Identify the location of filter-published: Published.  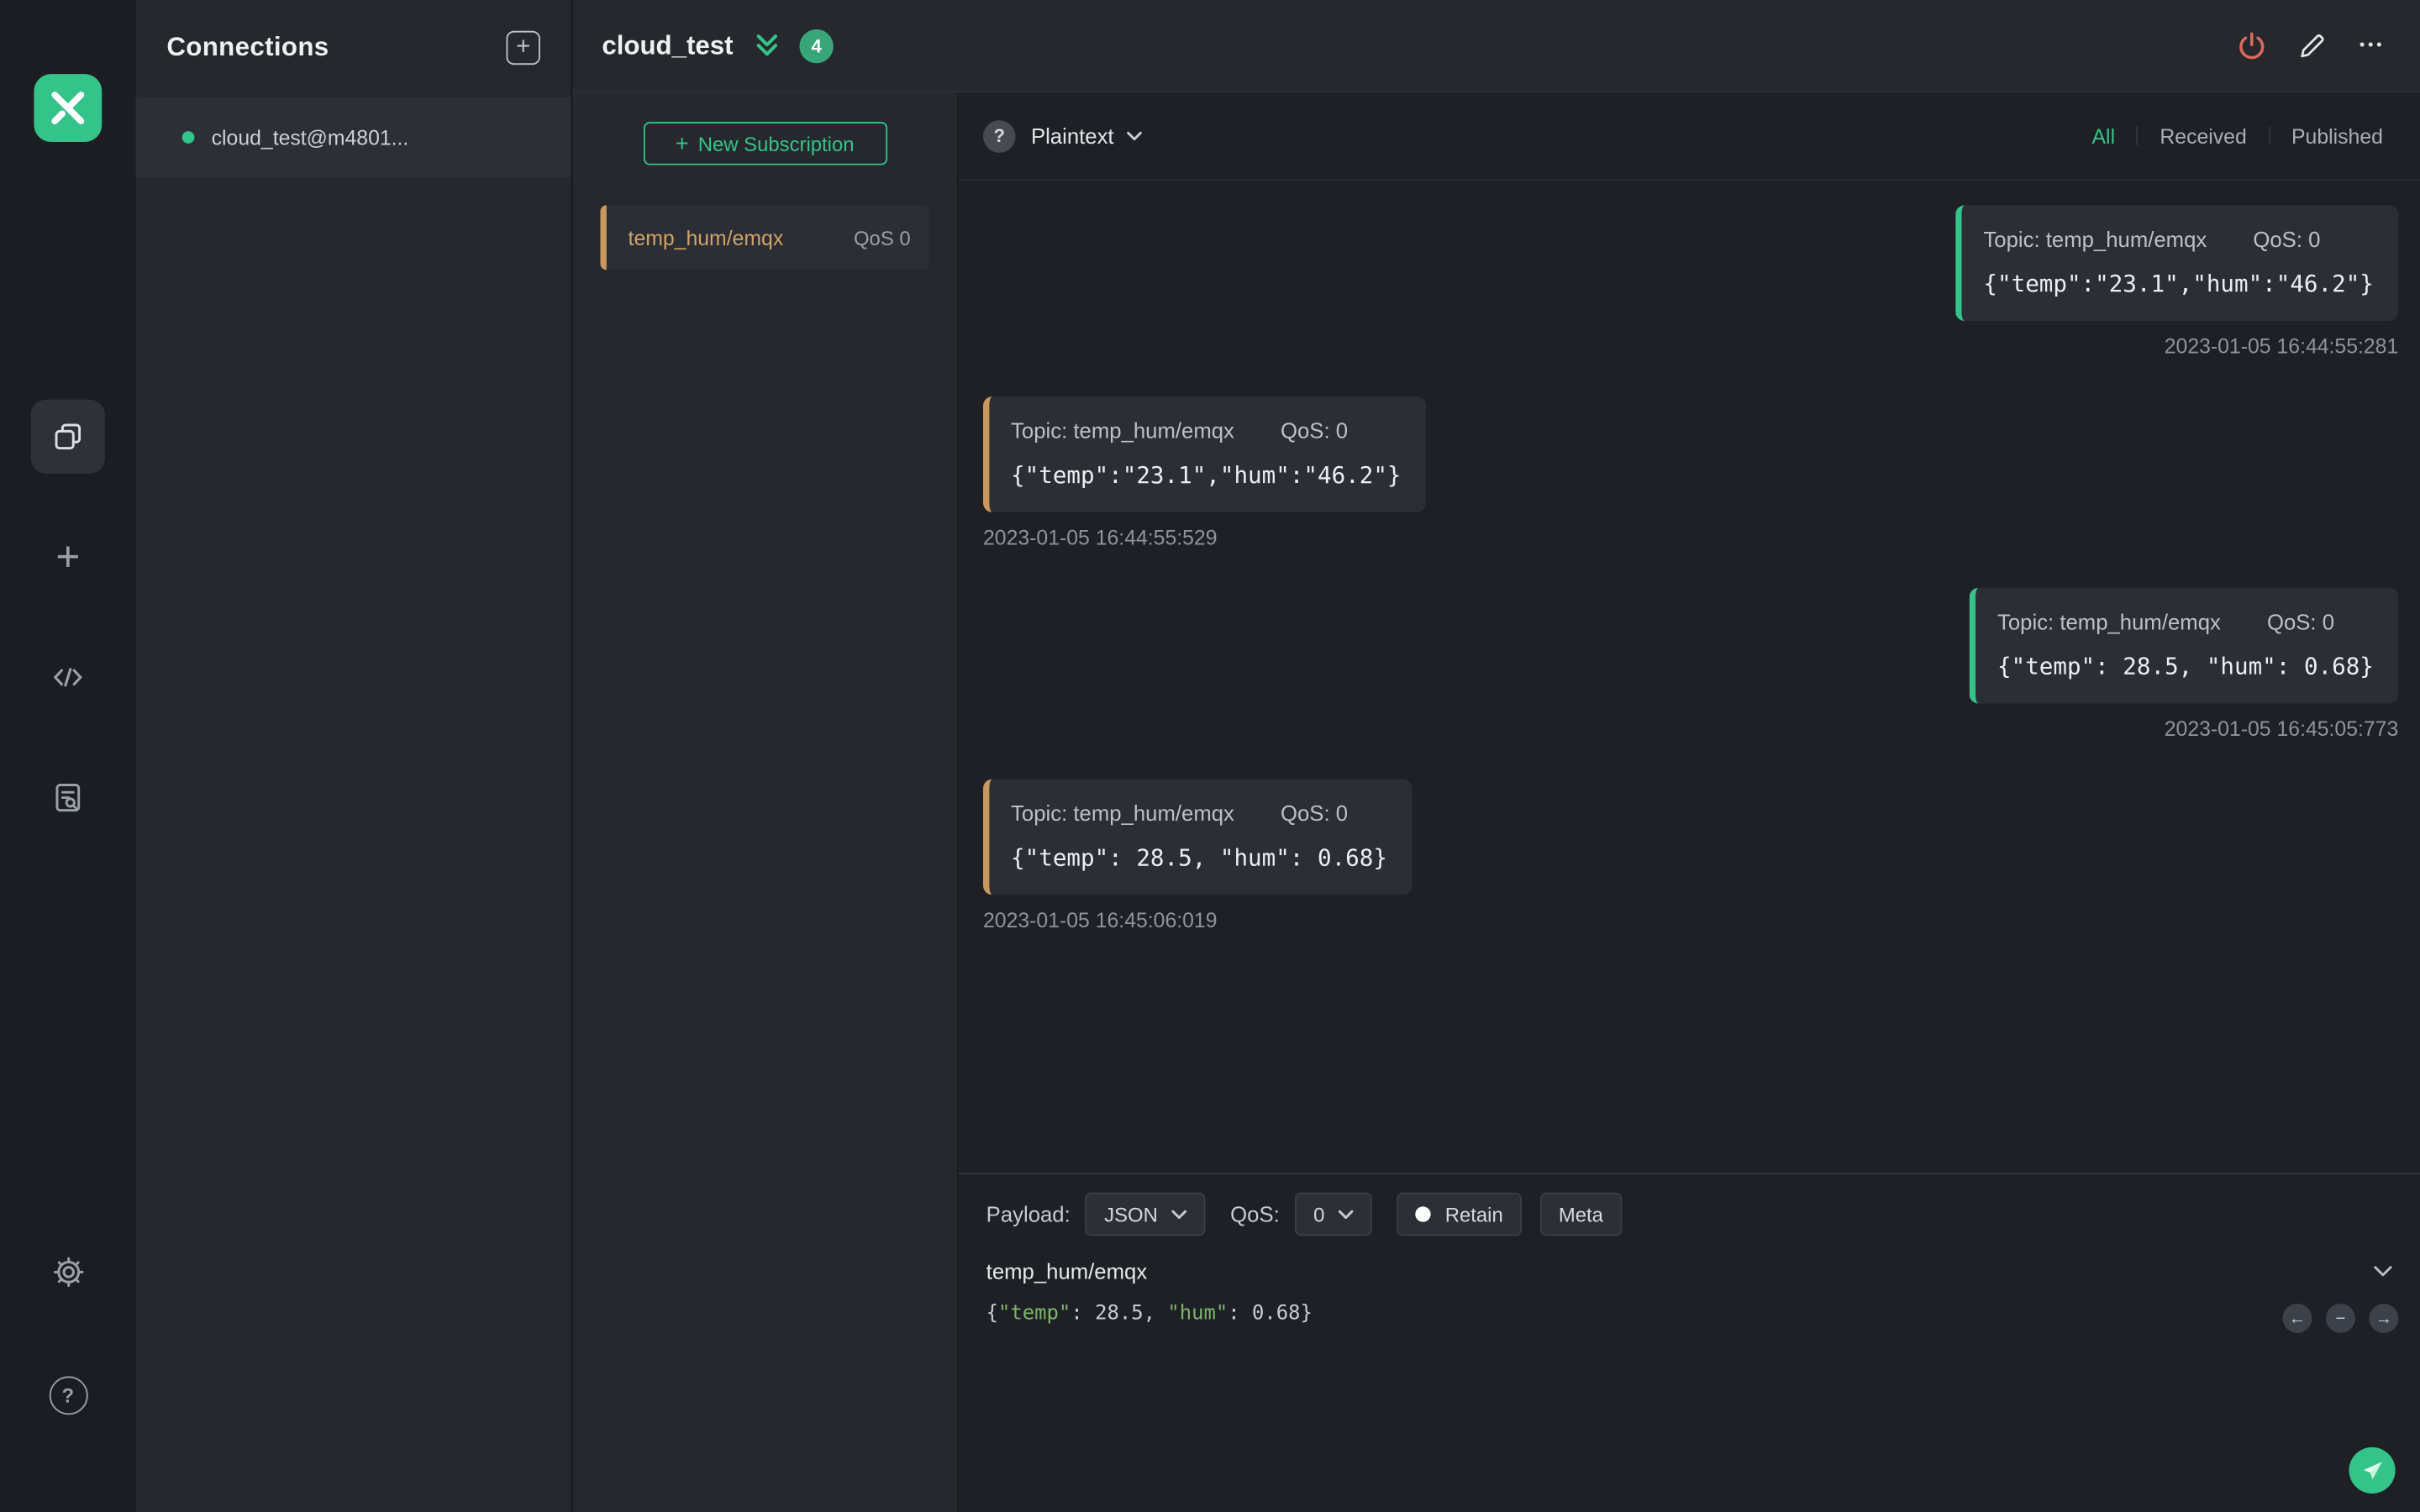
(2337, 136).